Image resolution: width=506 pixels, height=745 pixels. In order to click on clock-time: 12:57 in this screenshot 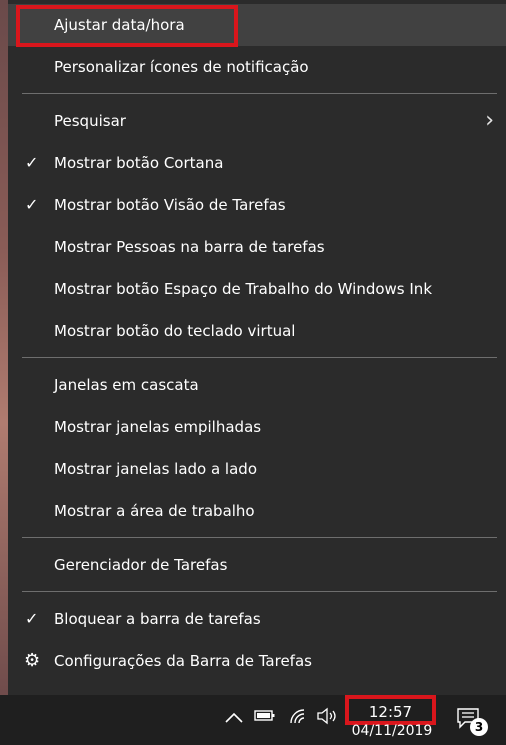, I will do `click(390, 710)`.